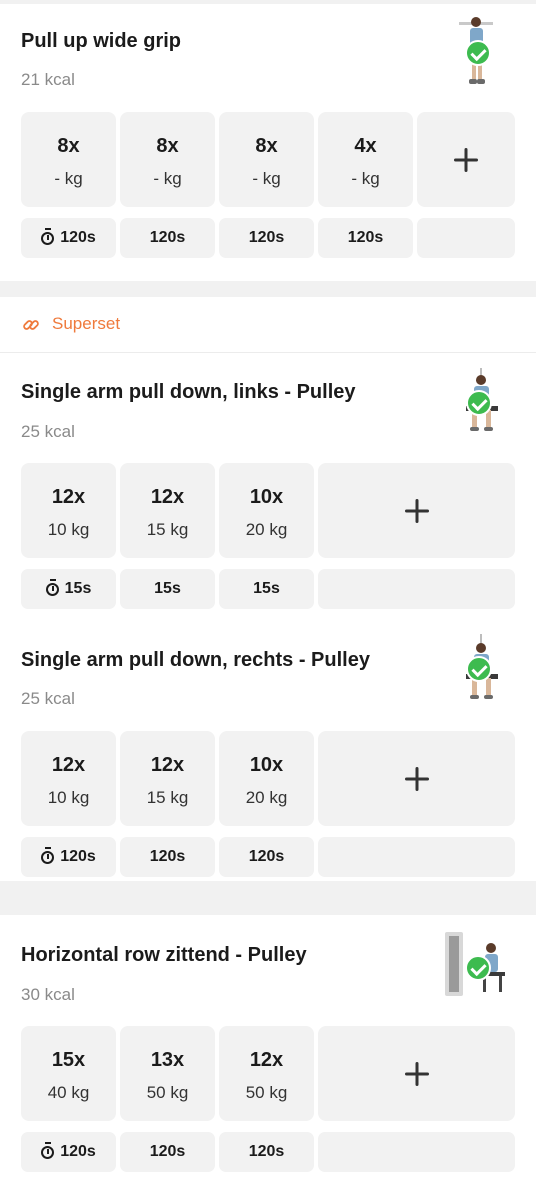 Image resolution: width=536 pixels, height=1200 pixels. I want to click on set-weight: 40 kg, so click(68, 1092).